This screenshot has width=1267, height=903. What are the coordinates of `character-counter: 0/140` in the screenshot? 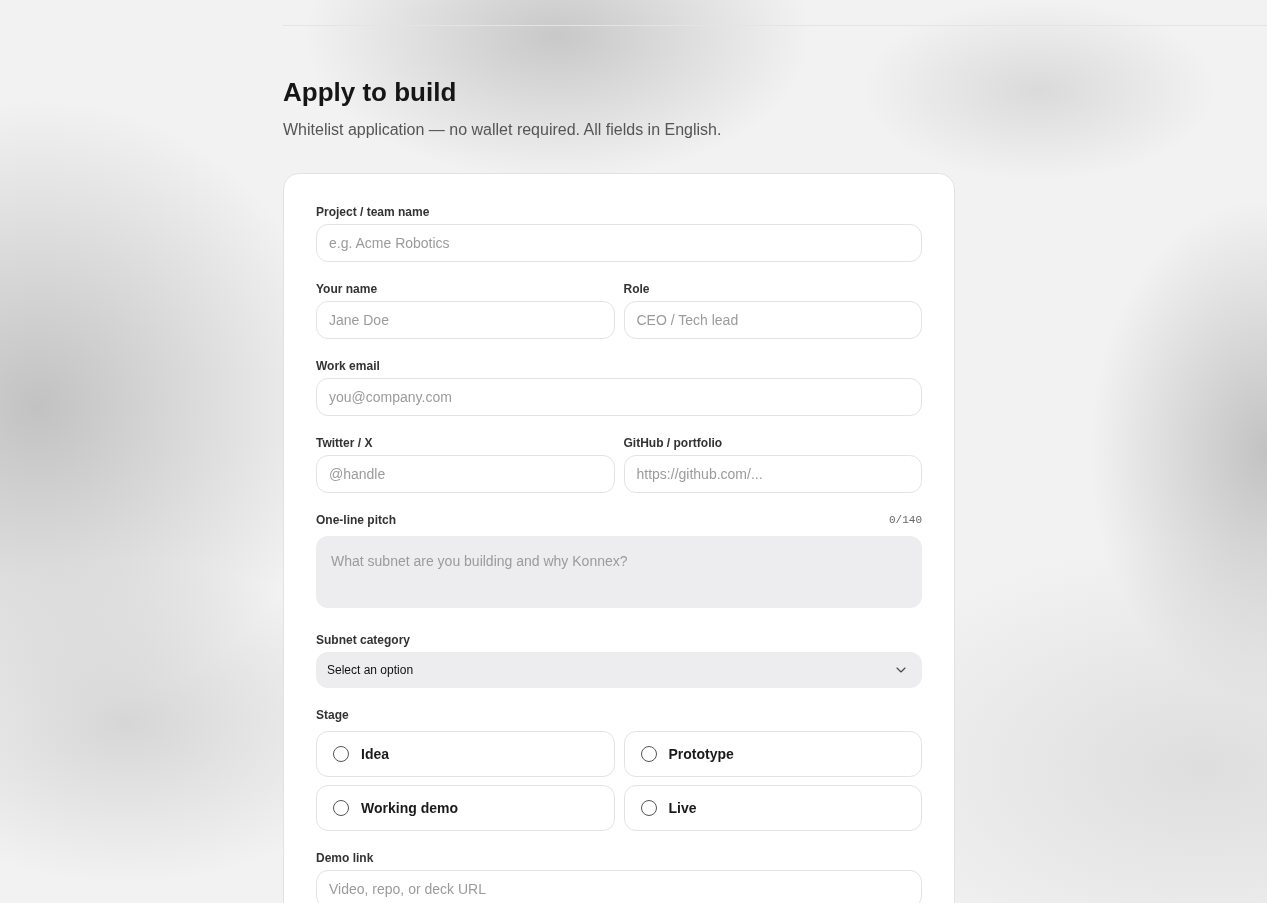 It's located at (905, 520).